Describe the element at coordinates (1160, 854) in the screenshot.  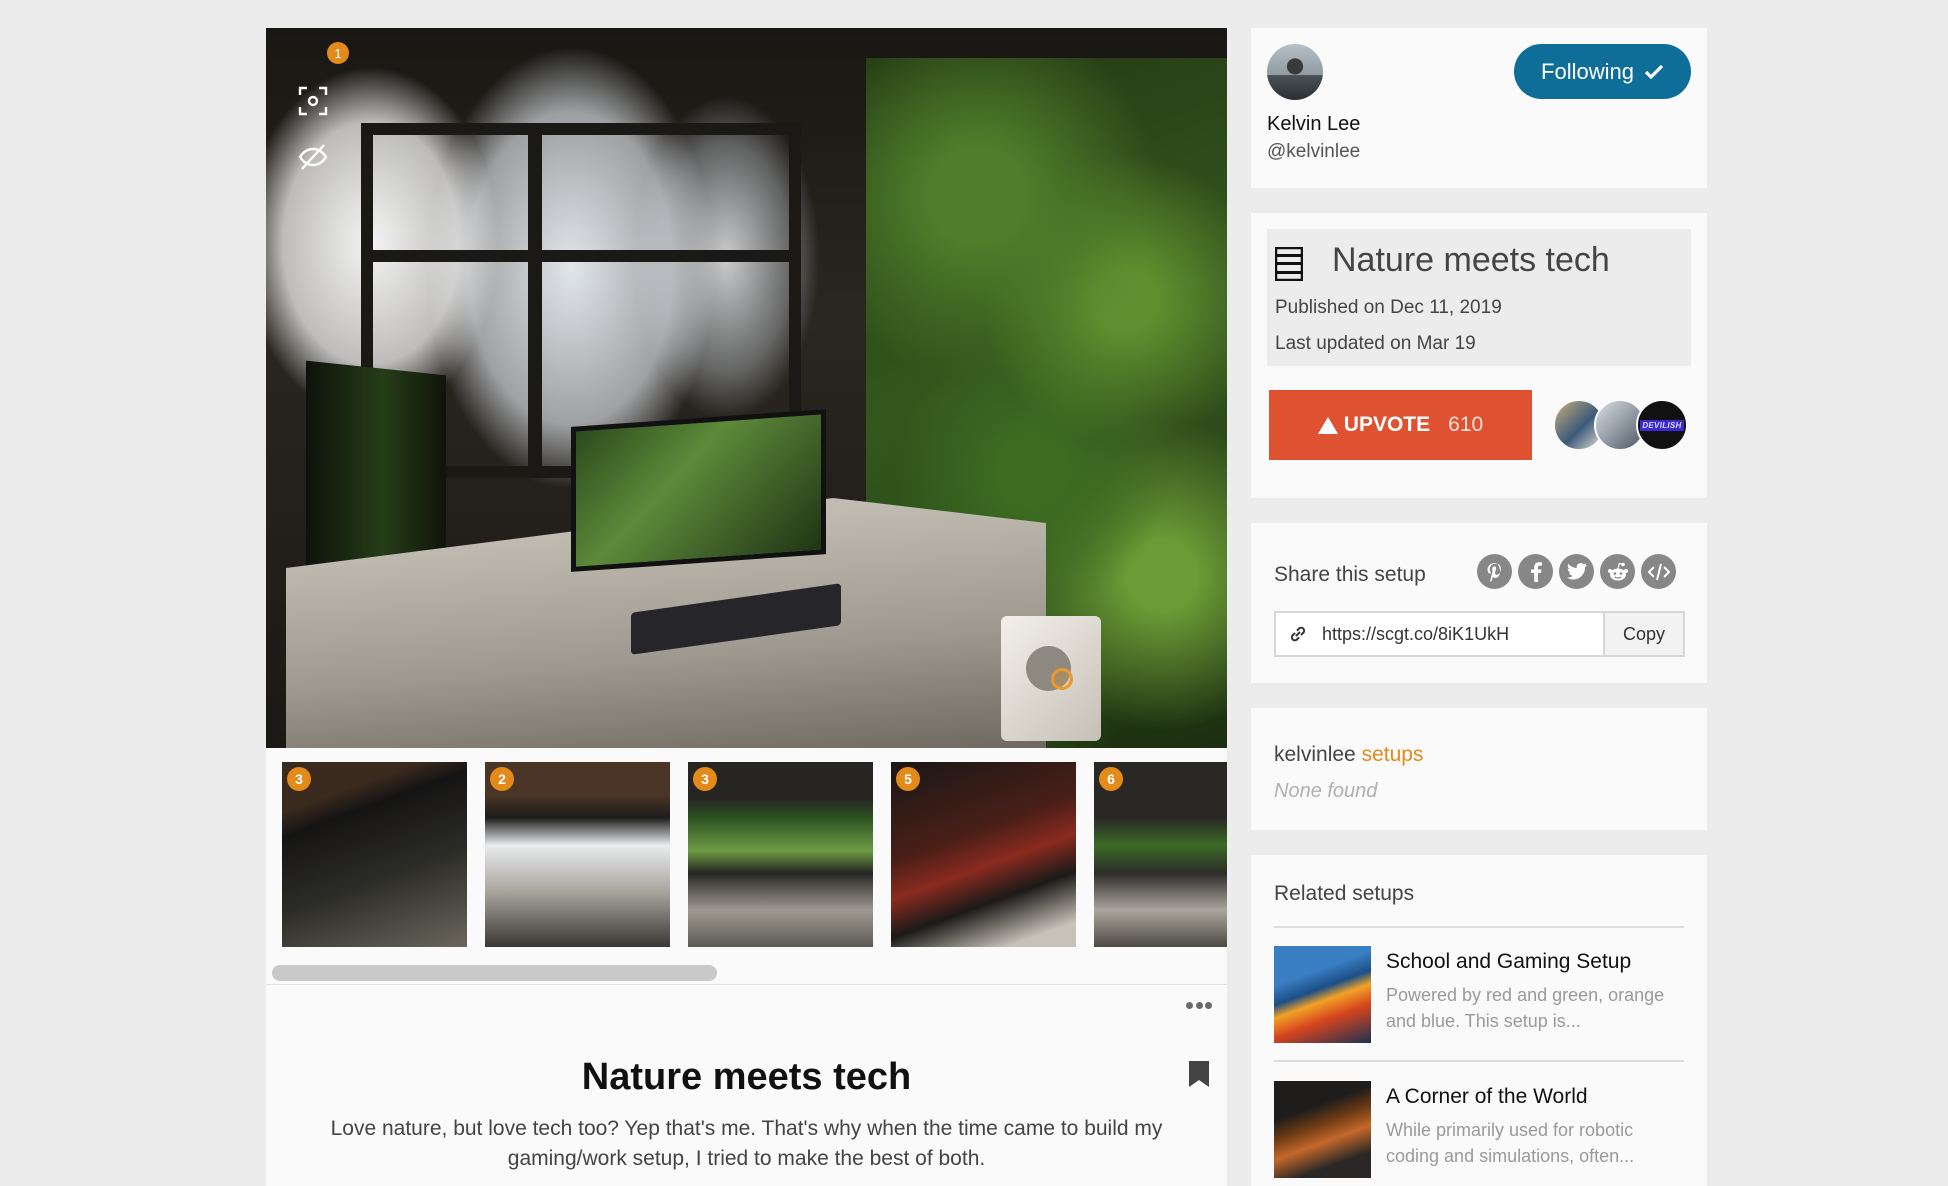
I see `thumbnail: 6` at that location.